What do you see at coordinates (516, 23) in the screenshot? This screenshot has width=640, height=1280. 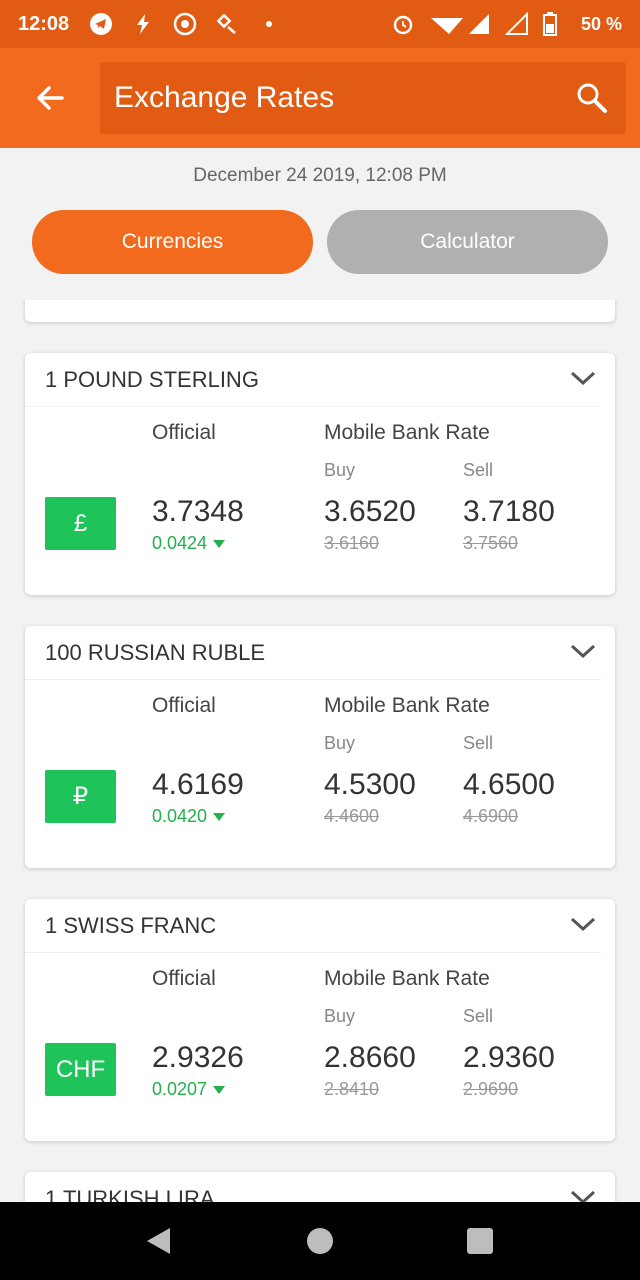 I see `roaming-signal-icon` at bounding box center [516, 23].